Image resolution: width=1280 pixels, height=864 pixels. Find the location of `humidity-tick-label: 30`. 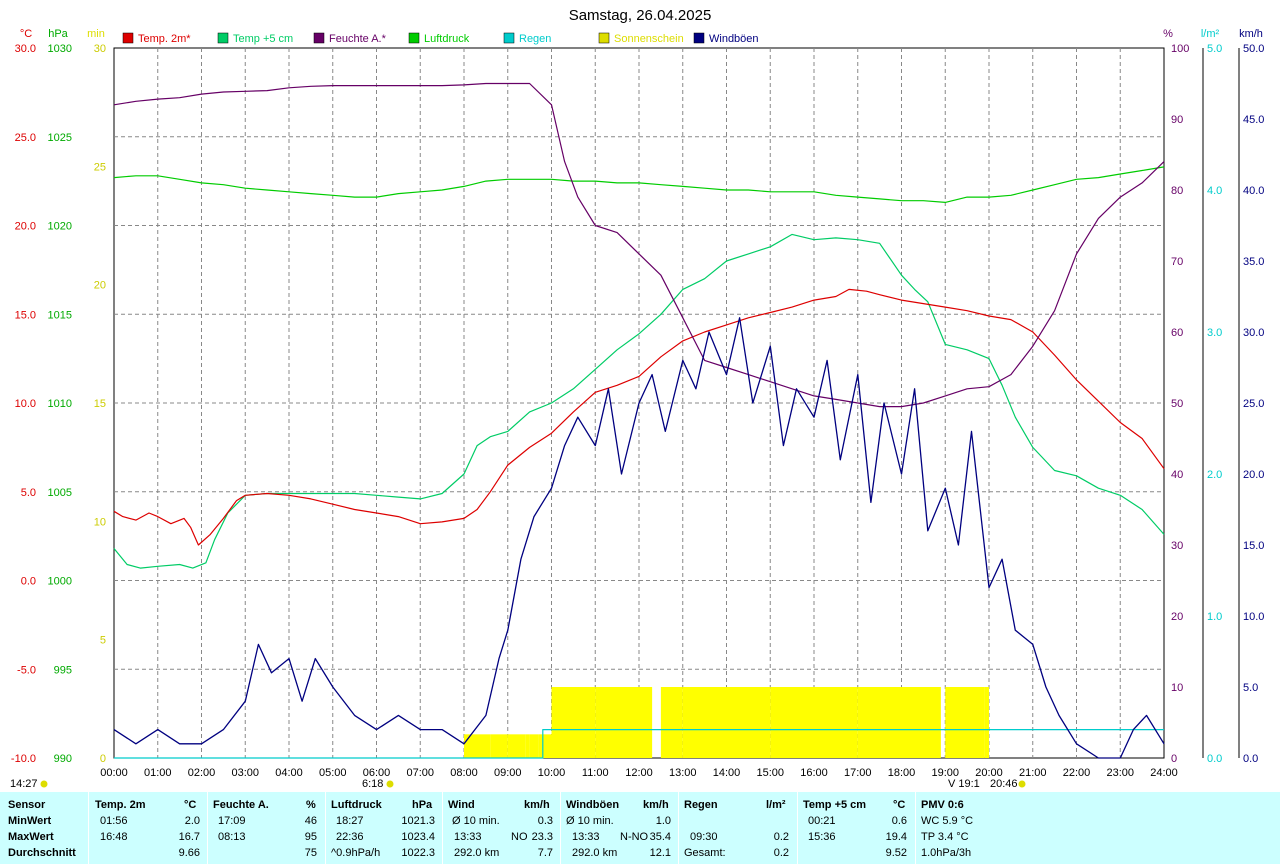

humidity-tick-label: 30 is located at coordinates (1177, 546).